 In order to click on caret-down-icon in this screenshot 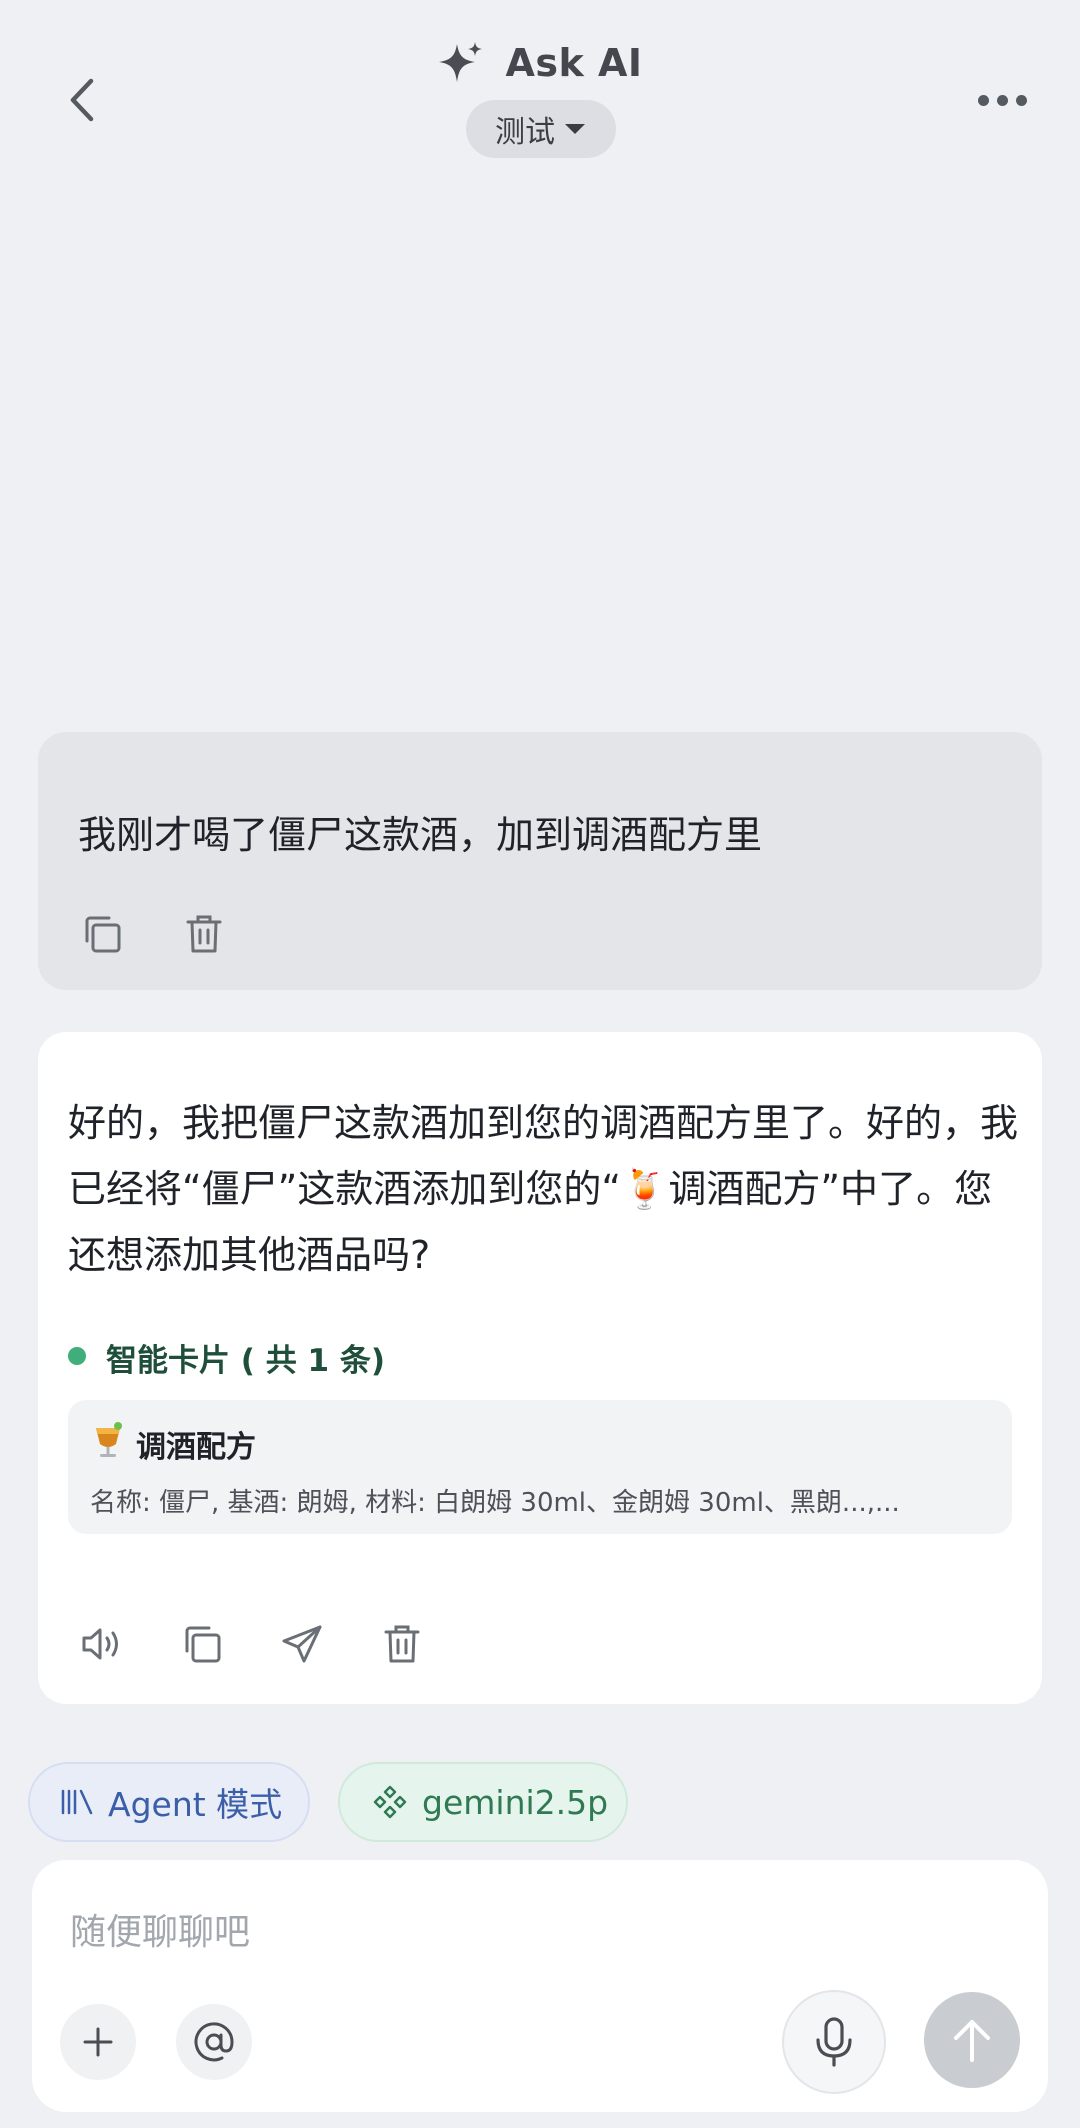, I will do `click(575, 129)`.